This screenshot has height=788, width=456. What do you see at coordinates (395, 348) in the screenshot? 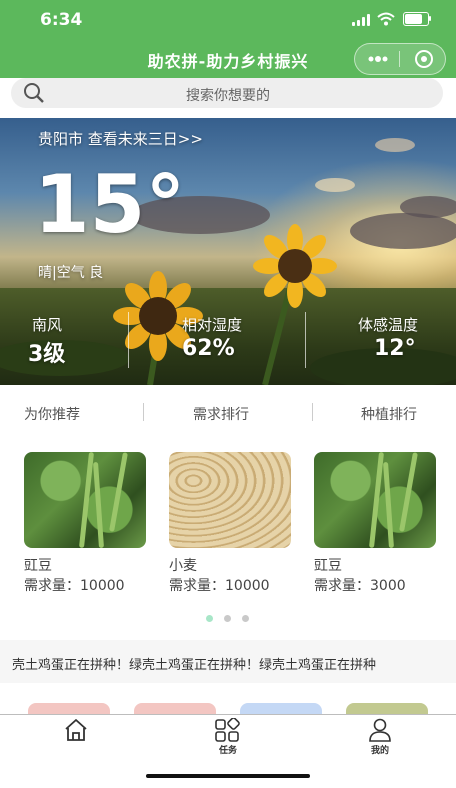
I see `feels-like-value: 12°` at bounding box center [395, 348].